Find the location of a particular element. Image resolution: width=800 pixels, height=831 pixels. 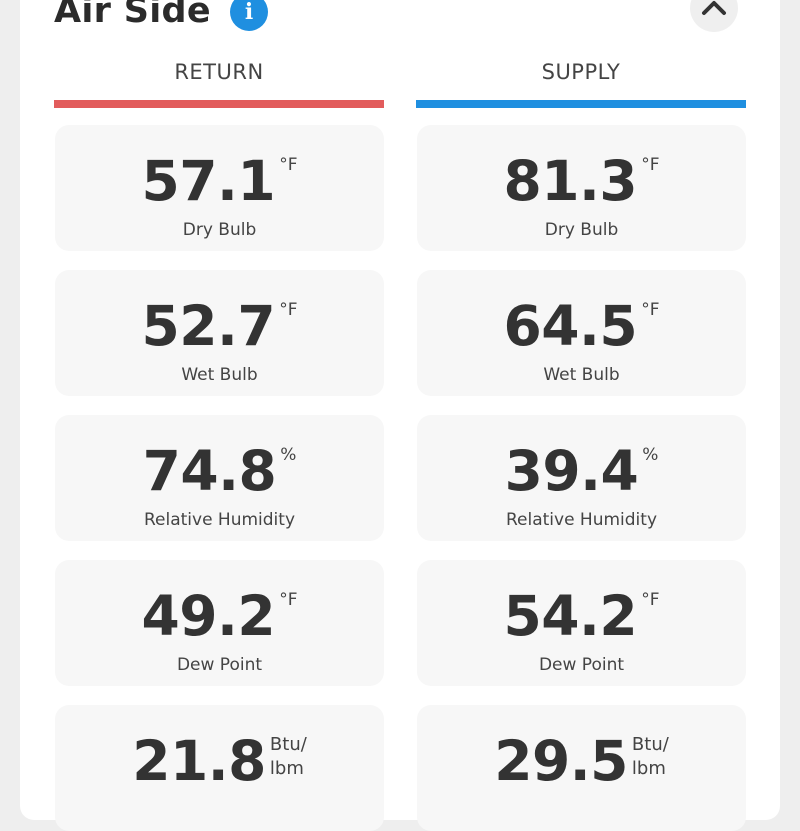

supply-wet-bulb-tile: 64.5 °F Wet Bulb is located at coordinates (581, 333).